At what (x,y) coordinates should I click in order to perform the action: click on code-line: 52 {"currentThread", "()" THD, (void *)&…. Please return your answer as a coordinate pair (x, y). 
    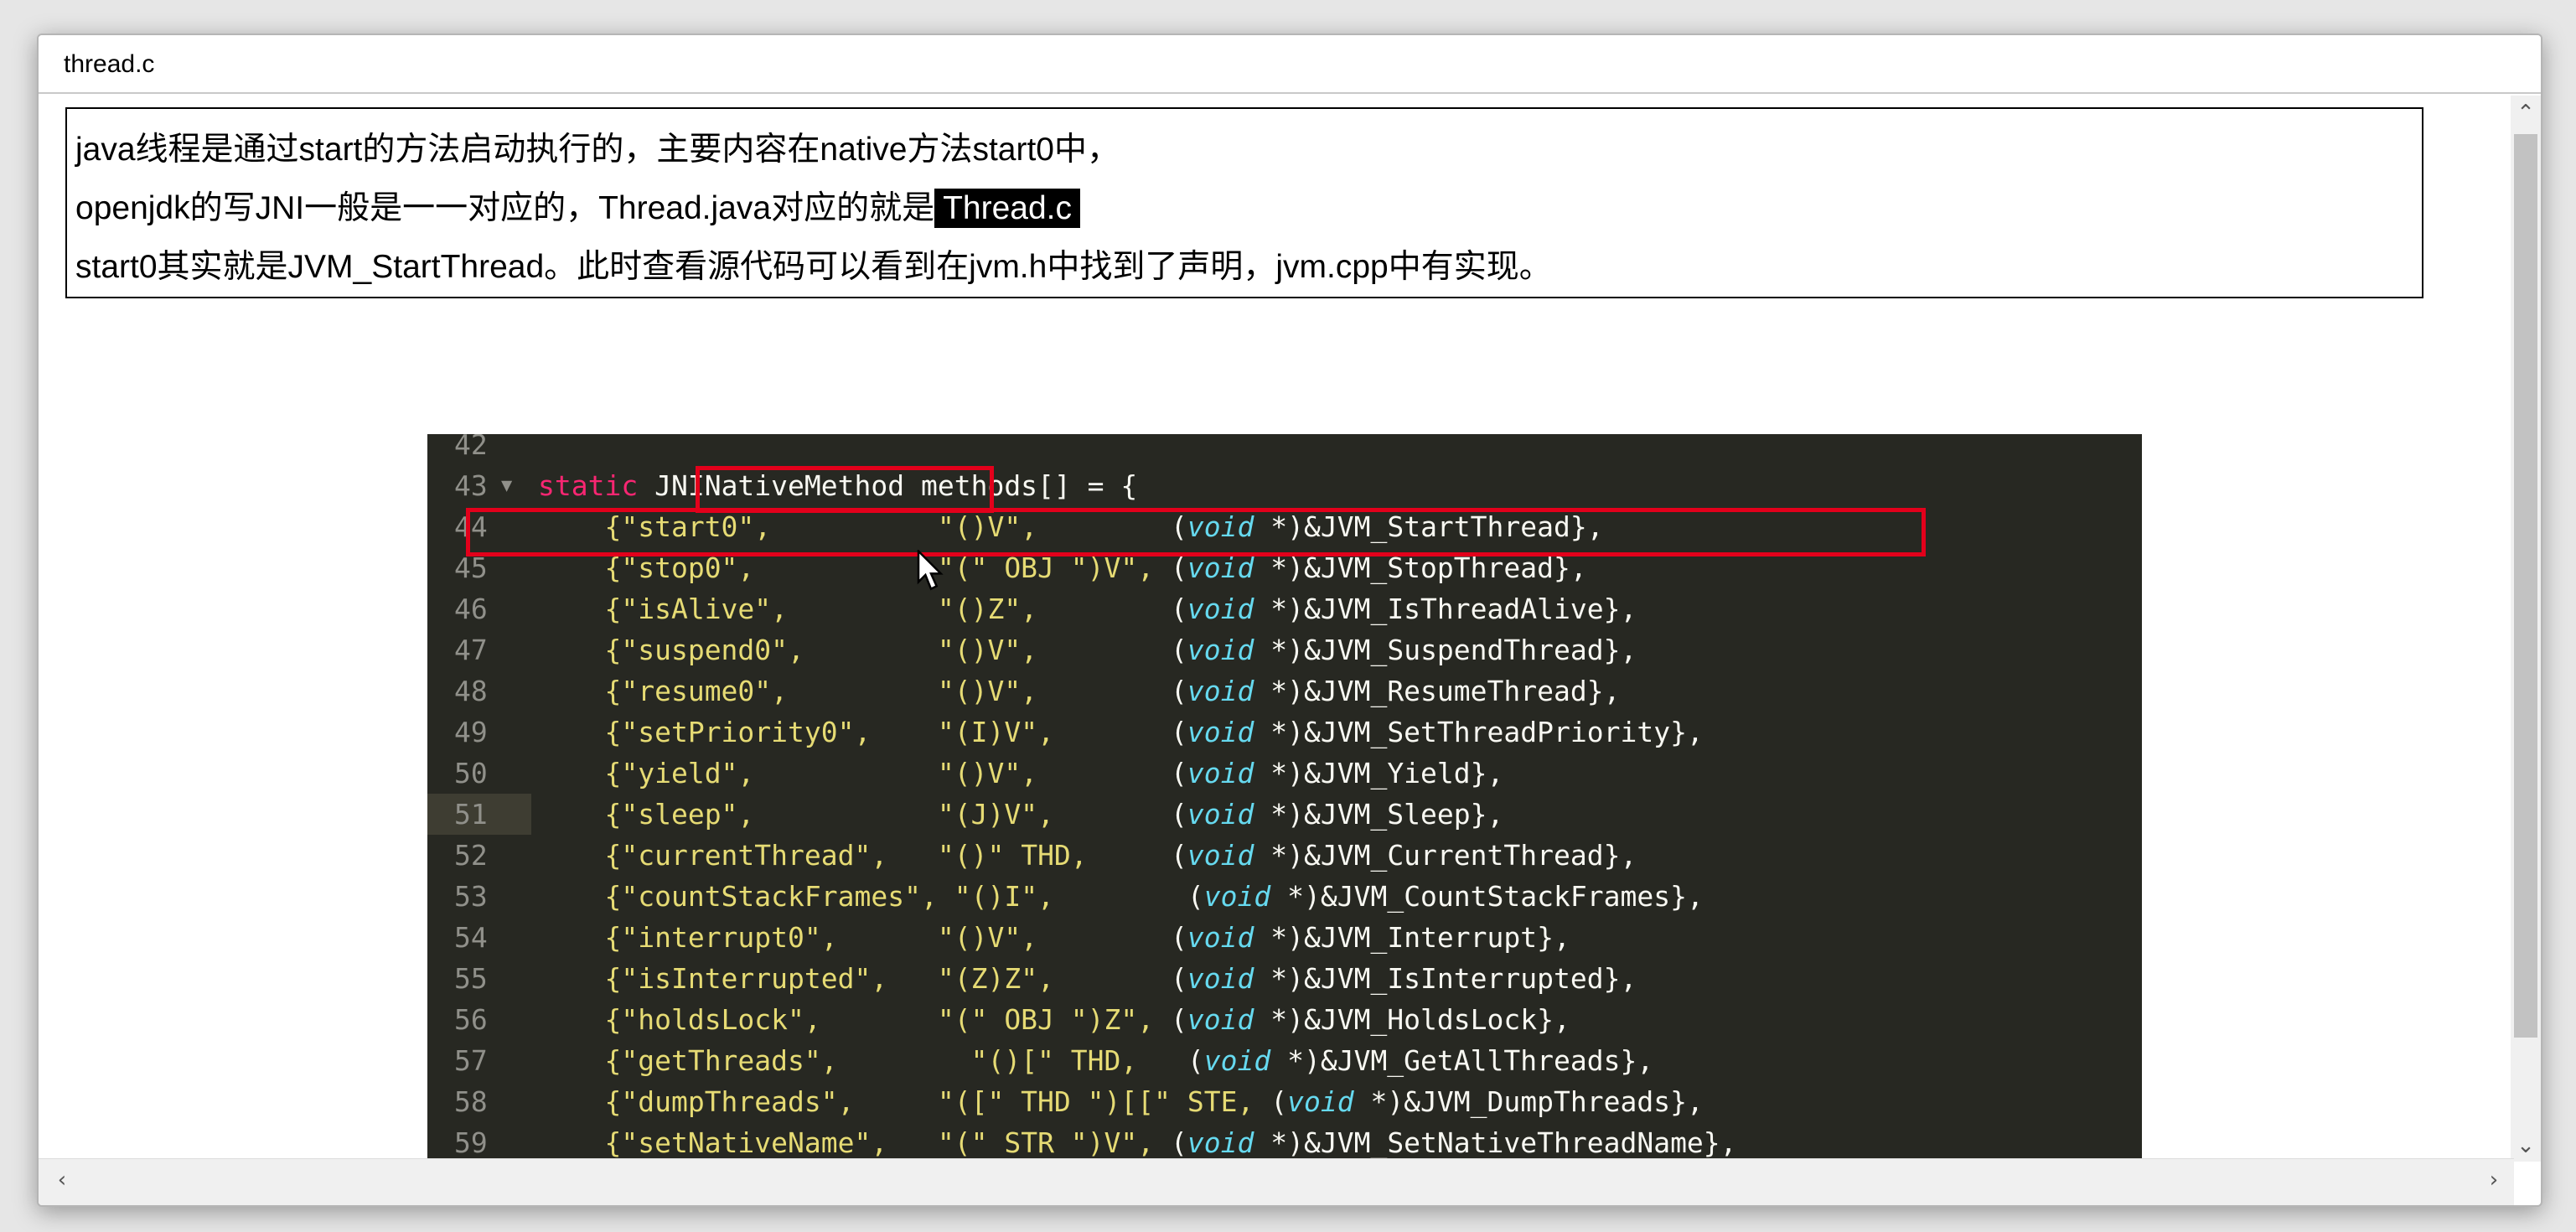
    Looking at the image, I should click on (1284, 855).